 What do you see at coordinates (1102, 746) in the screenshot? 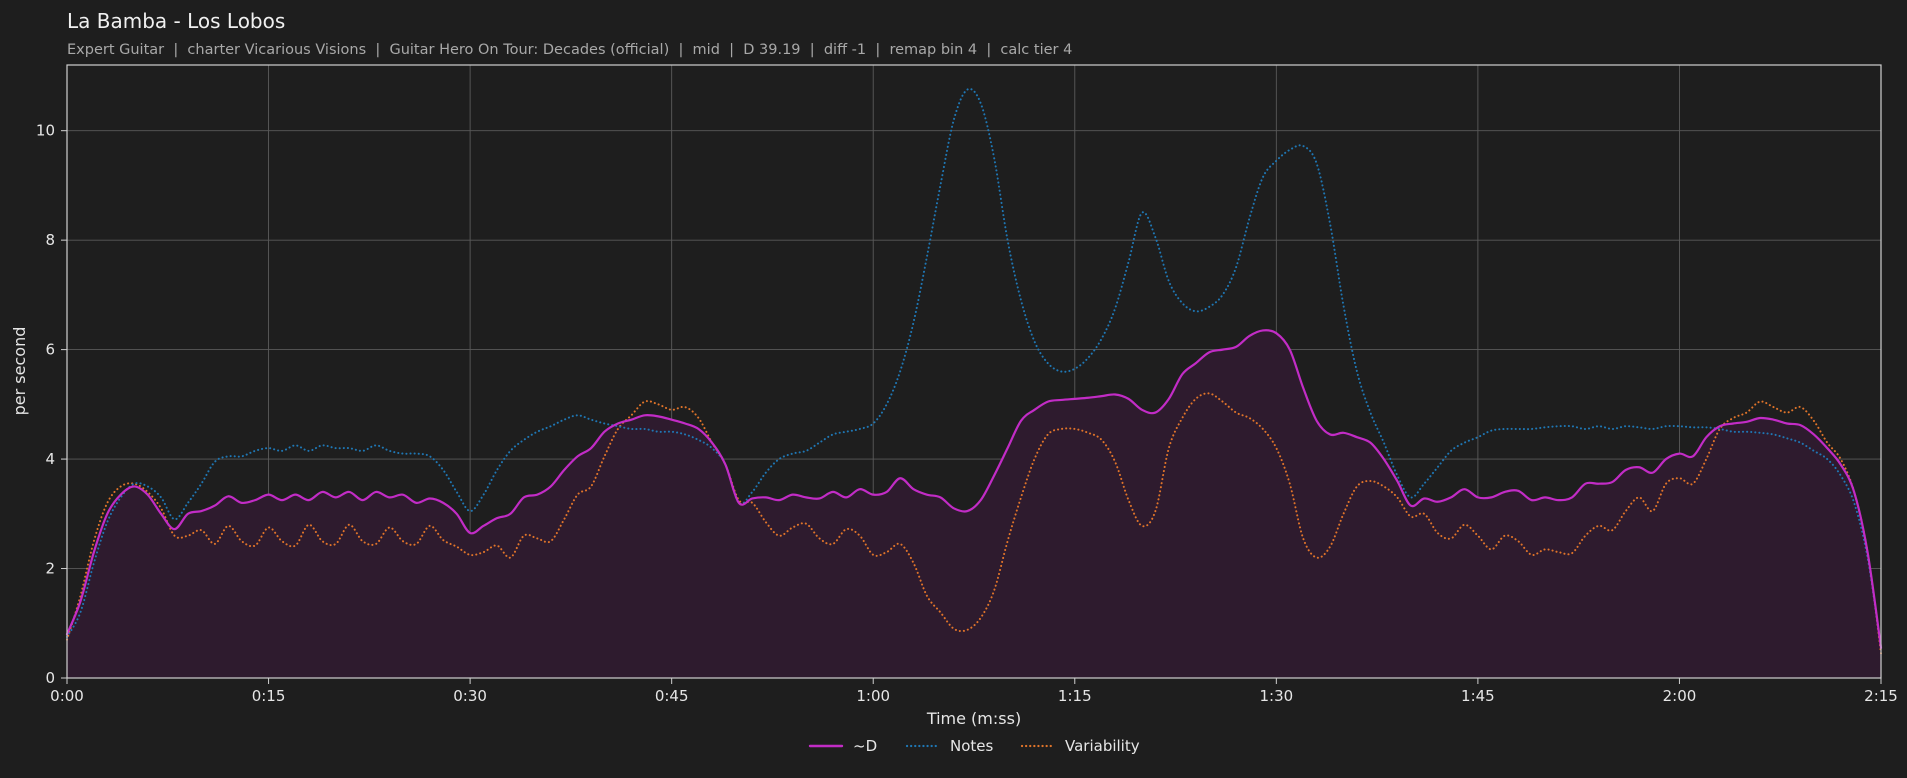
I see `legend-label-variability: Variability` at bounding box center [1102, 746].